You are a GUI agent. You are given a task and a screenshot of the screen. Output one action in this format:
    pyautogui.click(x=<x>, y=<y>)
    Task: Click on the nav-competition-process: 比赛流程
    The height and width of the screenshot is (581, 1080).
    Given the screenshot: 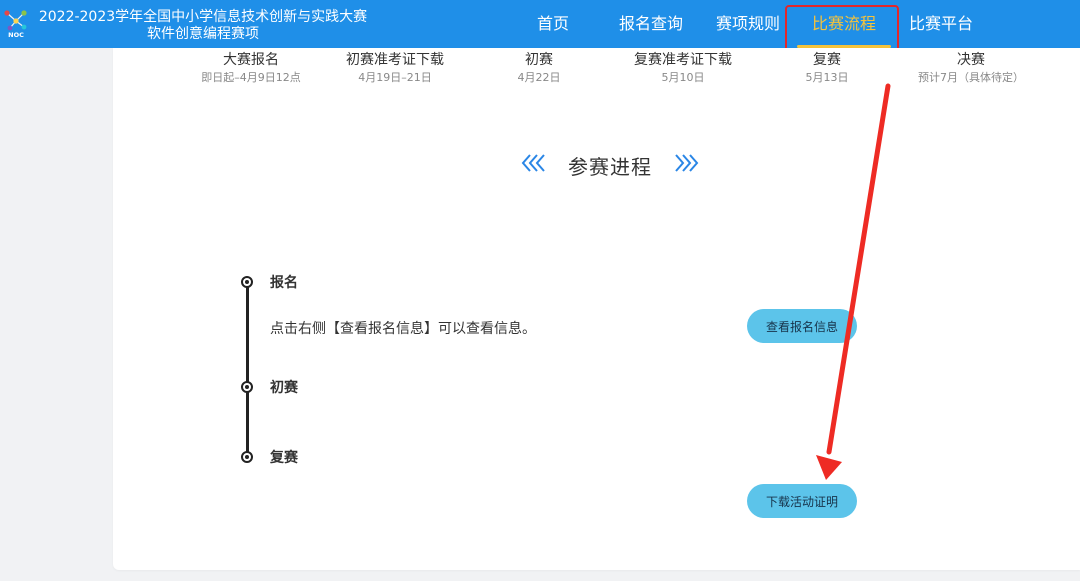 What is the action you would take?
    pyautogui.click(x=844, y=24)
    